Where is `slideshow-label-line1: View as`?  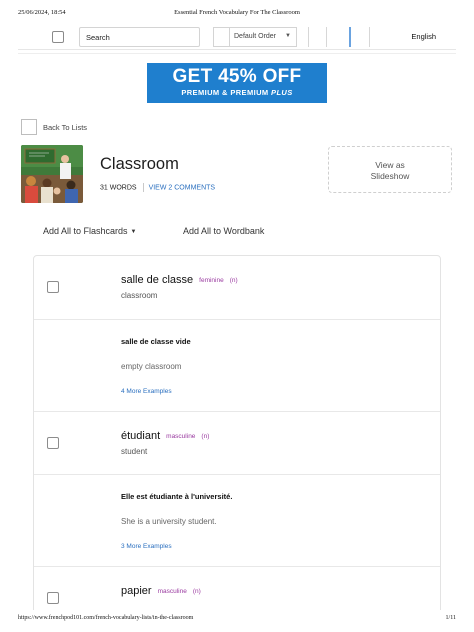 slideshow-label-line1: View as is located at coordinates (390, 165).